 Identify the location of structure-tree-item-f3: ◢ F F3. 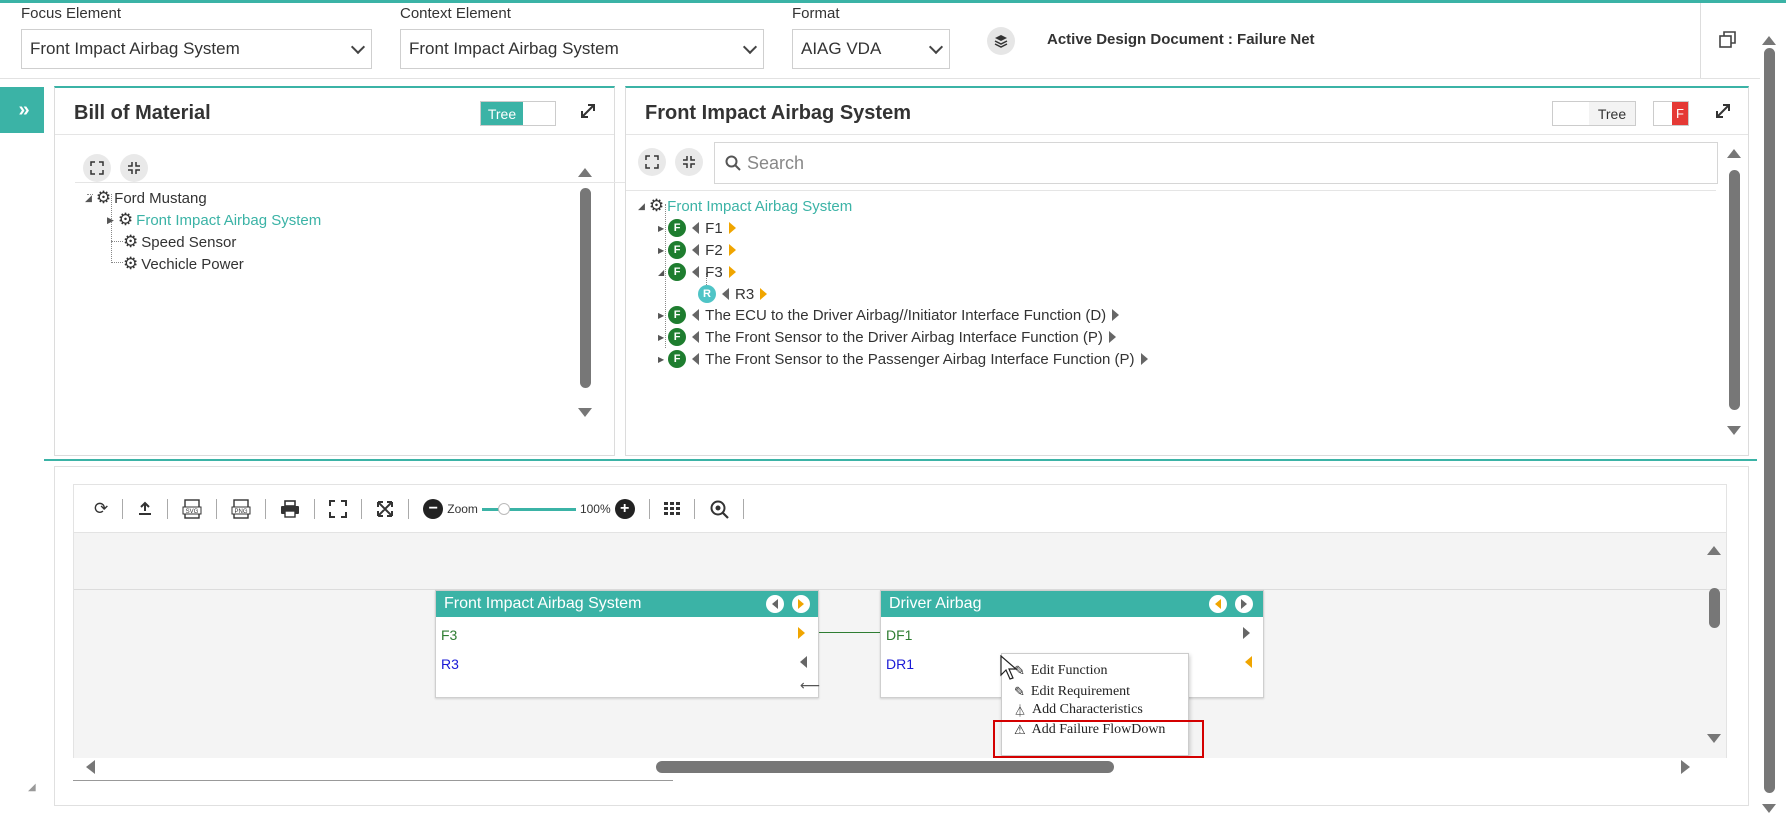
(700, 272).